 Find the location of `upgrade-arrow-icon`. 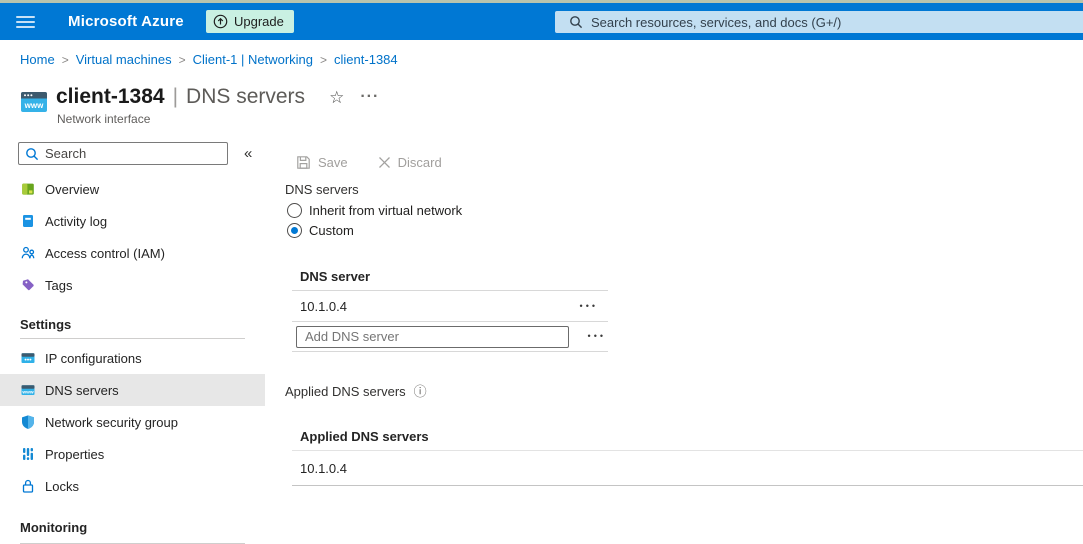

upgrade-arrow-icon is located at coordinates (220, 21).